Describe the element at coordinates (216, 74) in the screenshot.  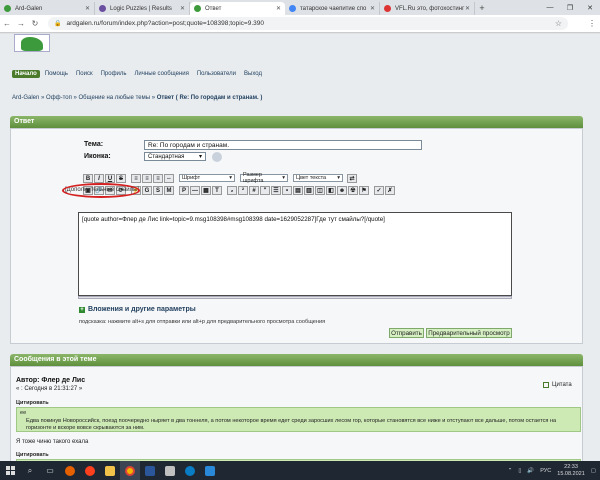
I see `nav-item-members: Пользователи` at that location.